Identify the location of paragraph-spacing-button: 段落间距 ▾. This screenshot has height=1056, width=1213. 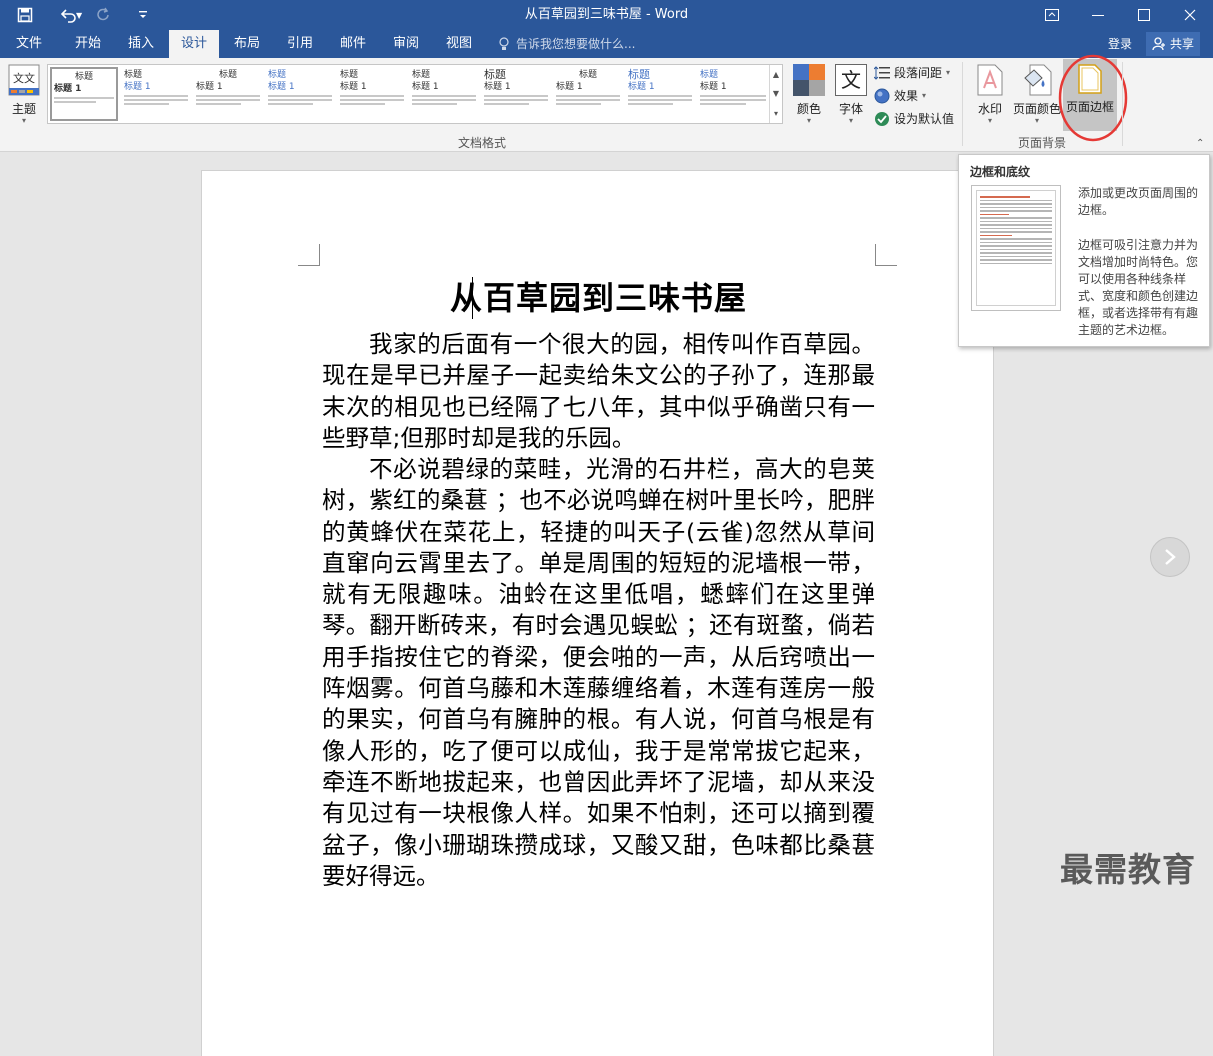
(912, 72).